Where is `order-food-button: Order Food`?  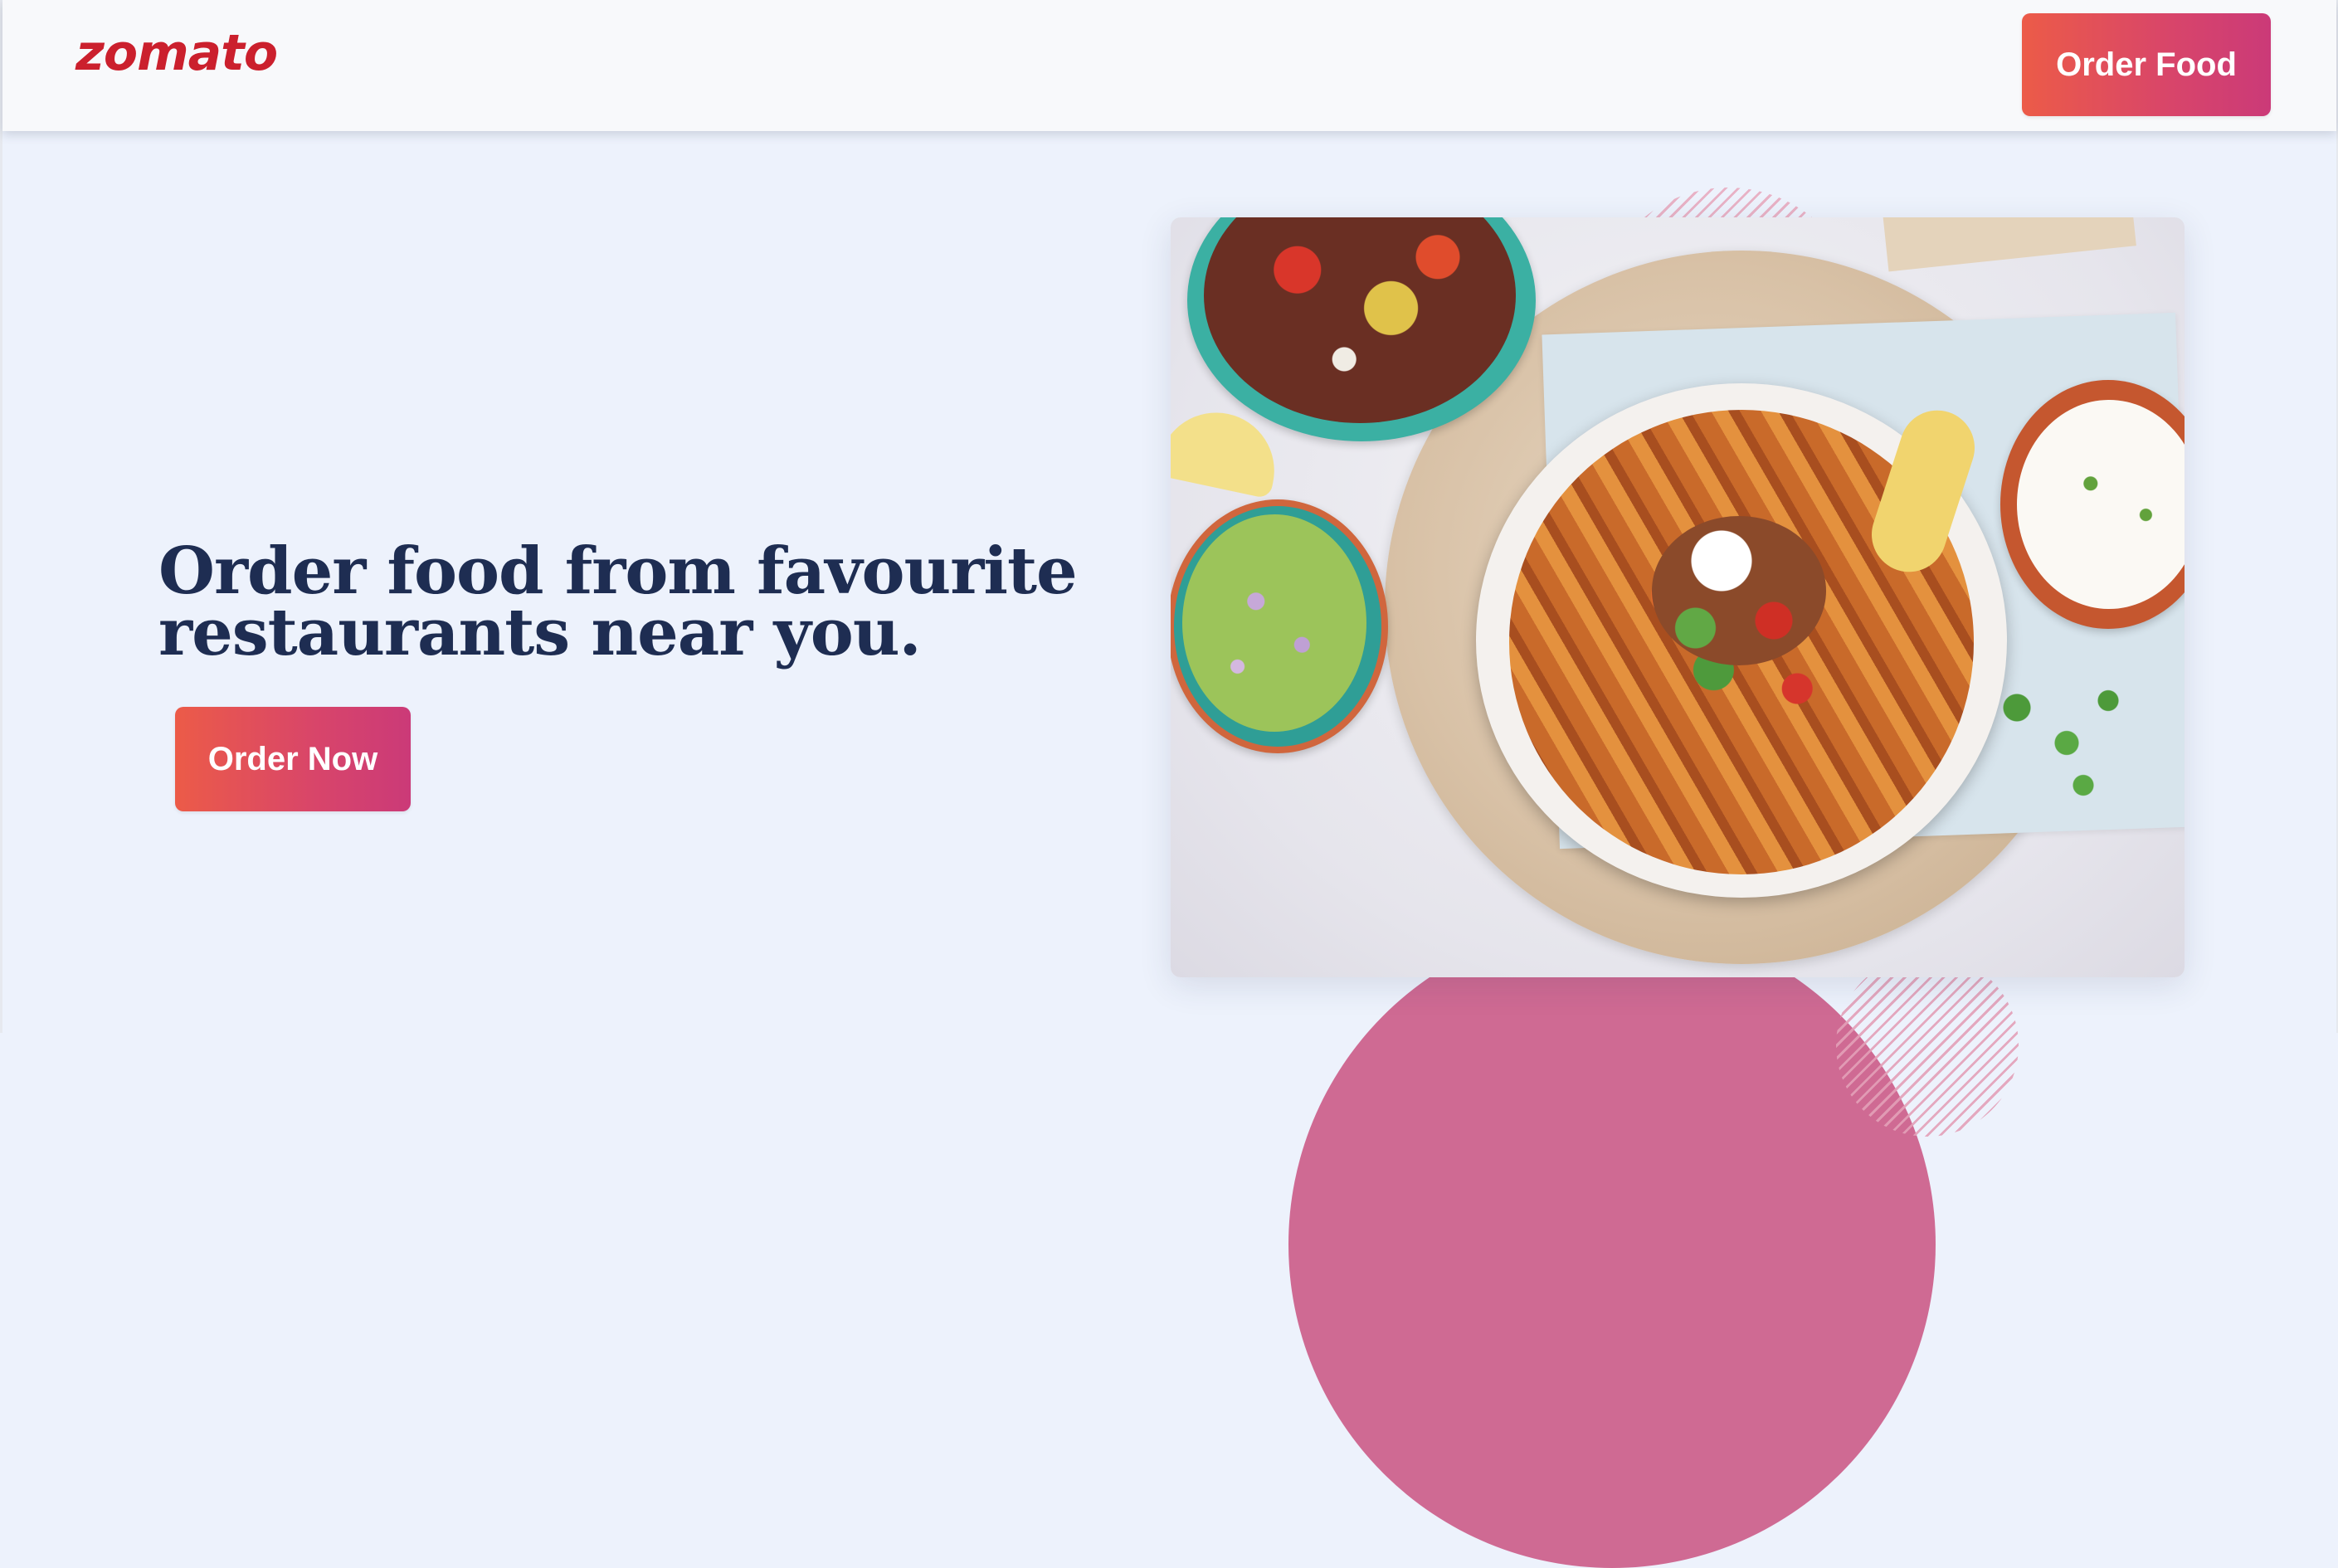
order-food-button: Order Food is located at coordinates (2147, 64).